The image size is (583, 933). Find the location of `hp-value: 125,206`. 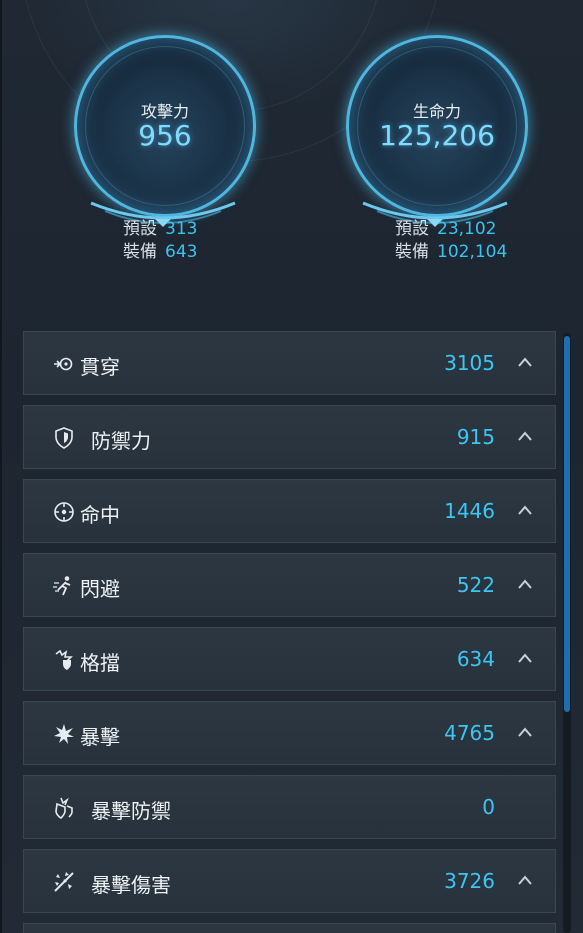

hp-value: 125,206 is located at coordinates (437, 135).